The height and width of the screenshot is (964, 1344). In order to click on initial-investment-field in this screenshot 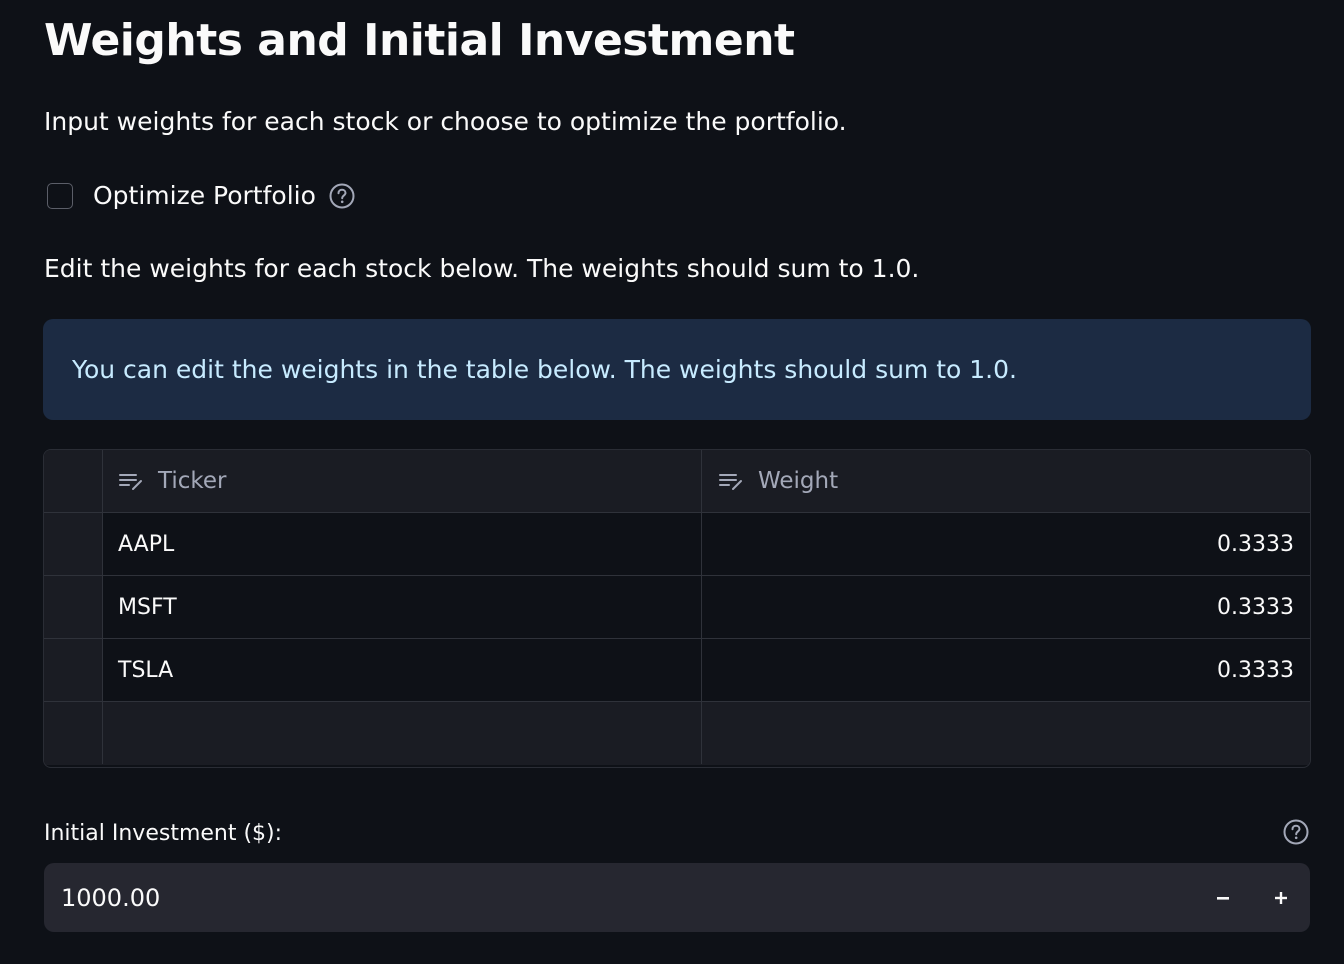, I will do `click(677, 898)`.